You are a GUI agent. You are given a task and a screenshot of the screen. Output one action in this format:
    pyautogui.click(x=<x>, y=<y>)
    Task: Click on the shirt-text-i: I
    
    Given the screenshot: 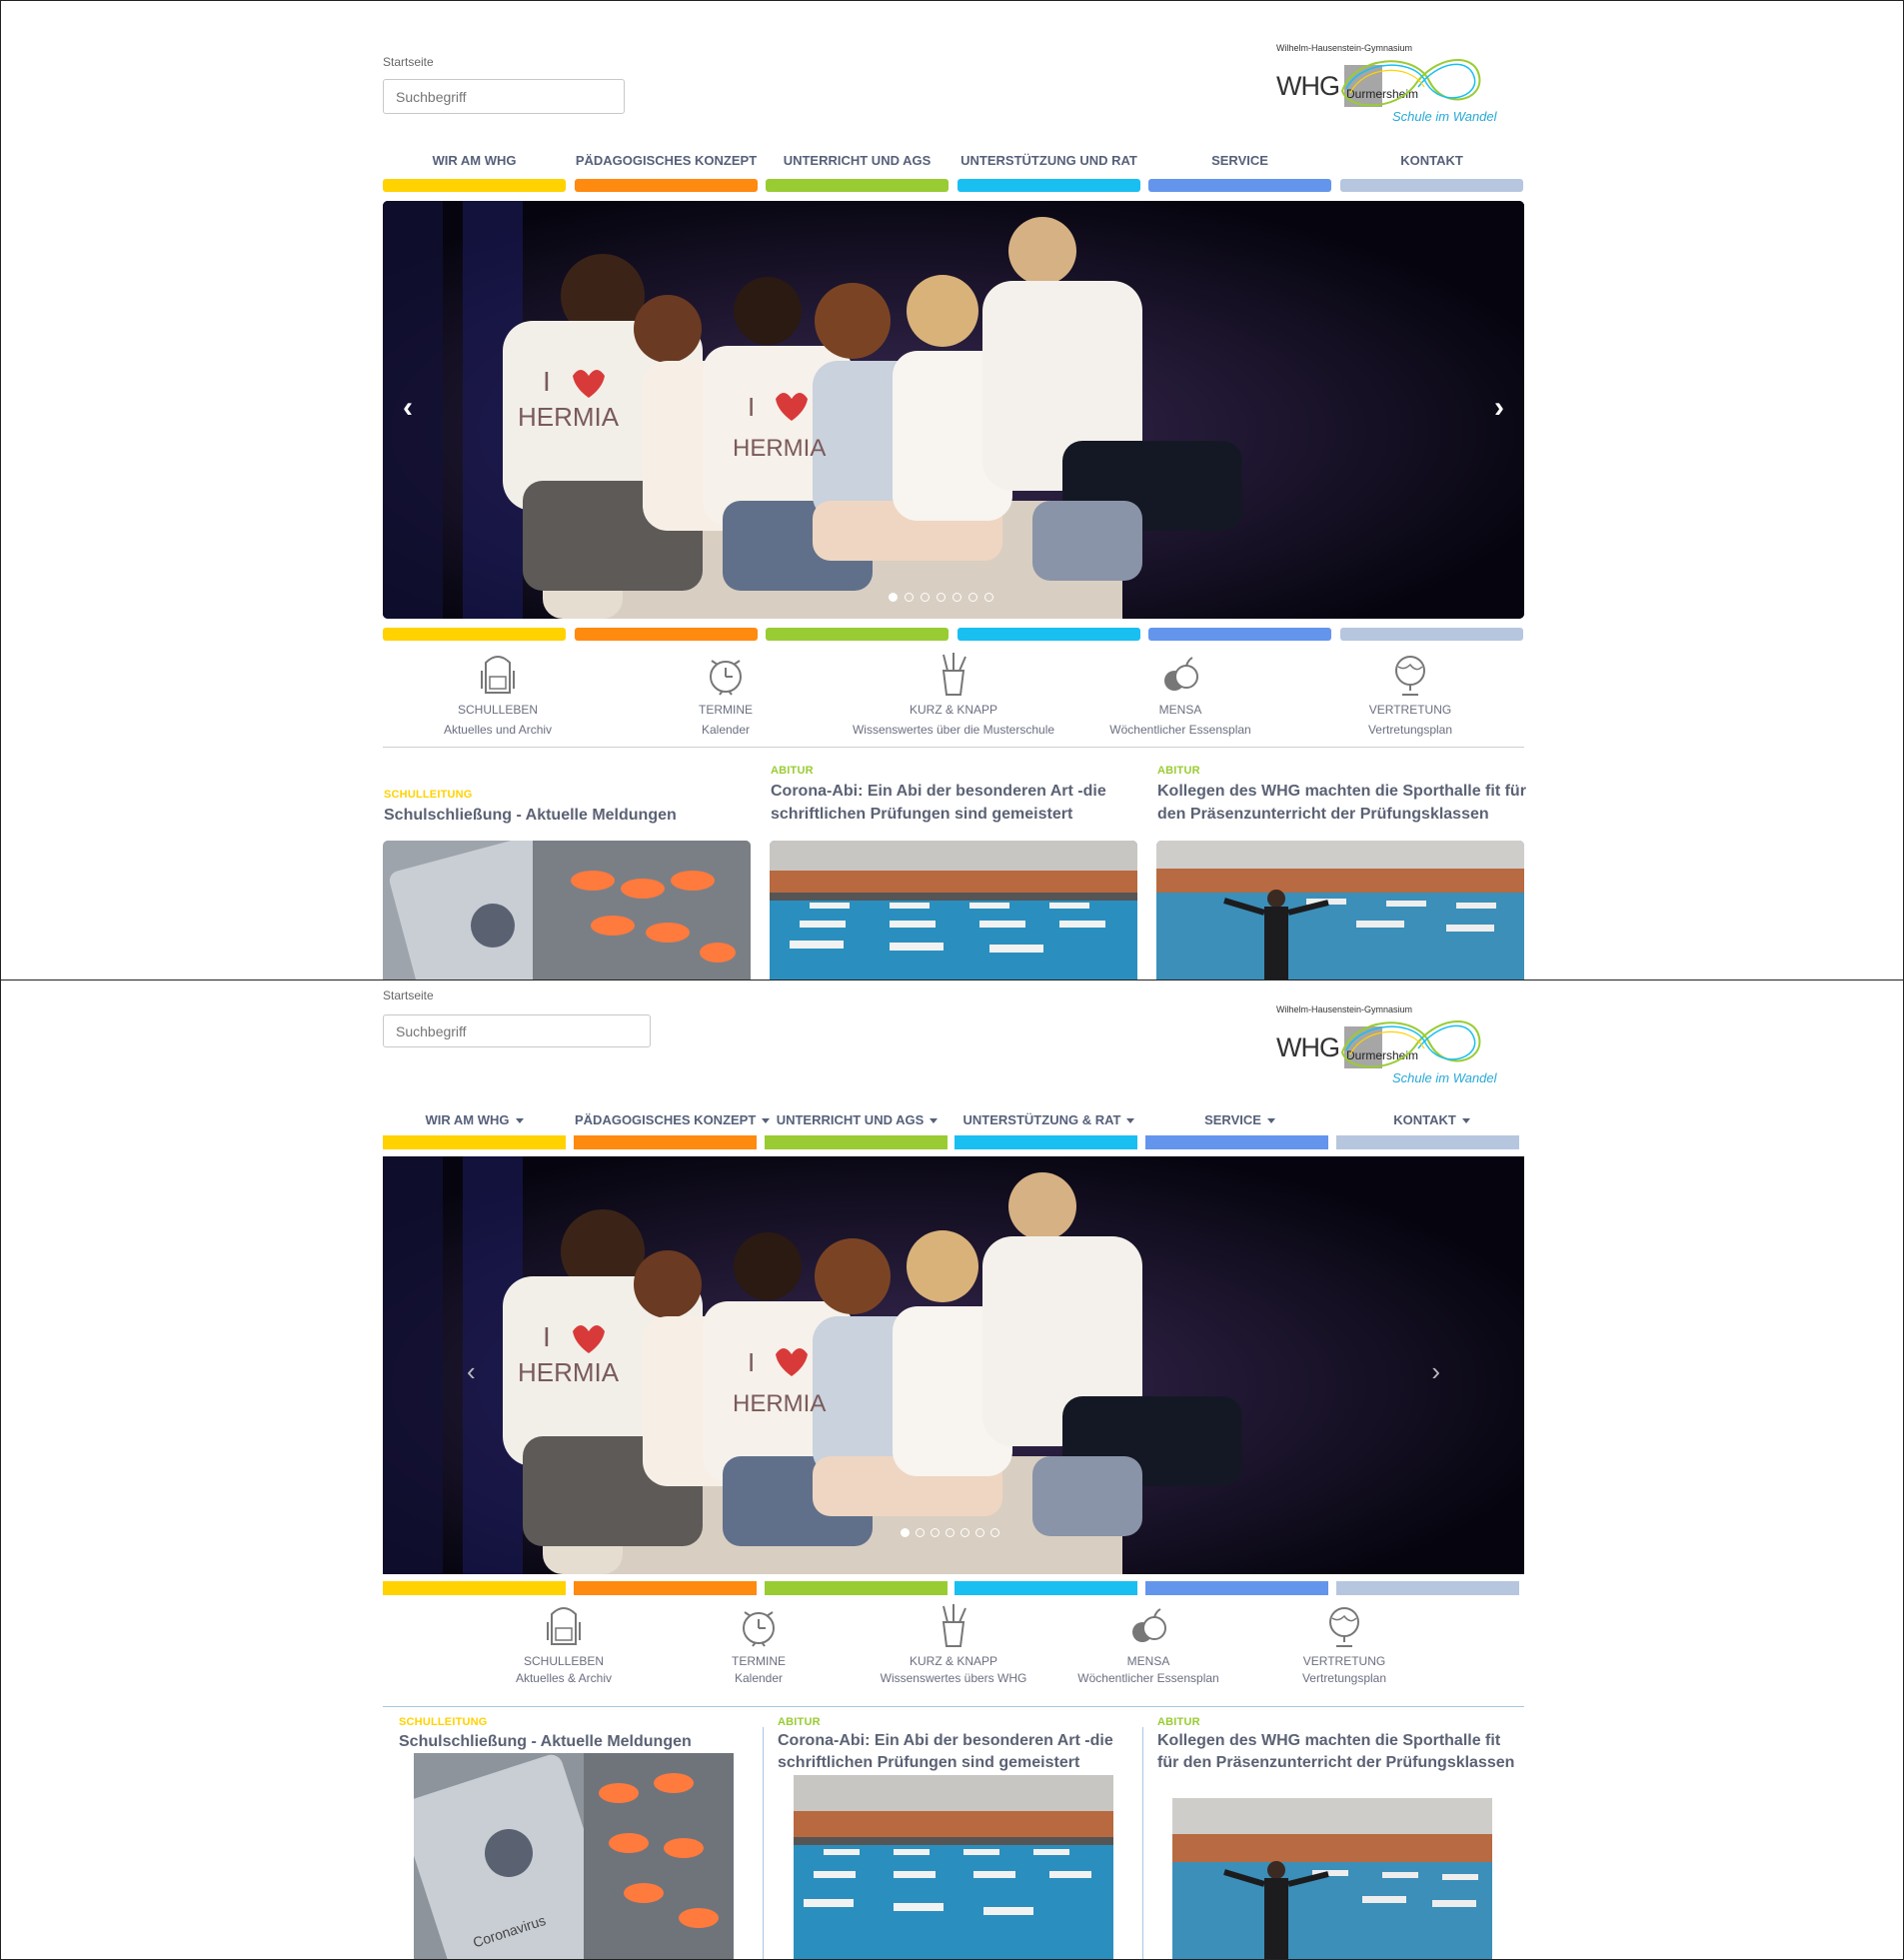 What is the action you would take?
    pyautogui.click(x=547, y=381)
    